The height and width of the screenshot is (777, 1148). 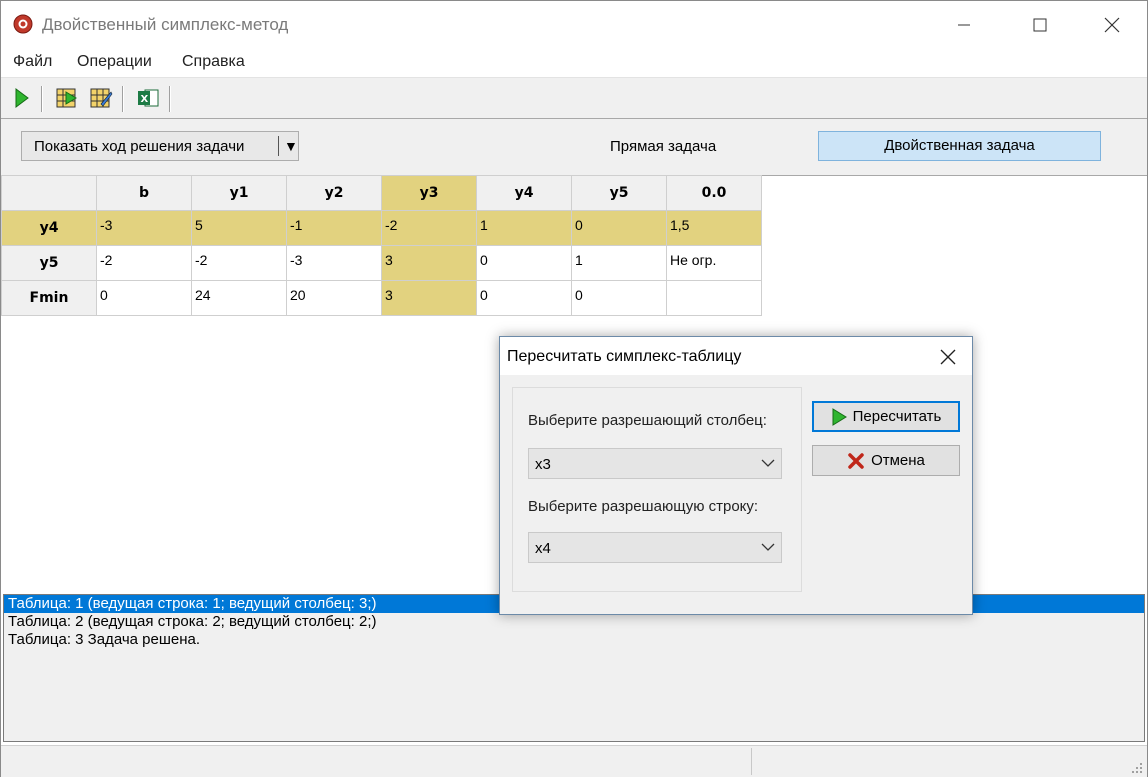 I want to click on cancel-button: Отмена, so click(x=886, y=460).